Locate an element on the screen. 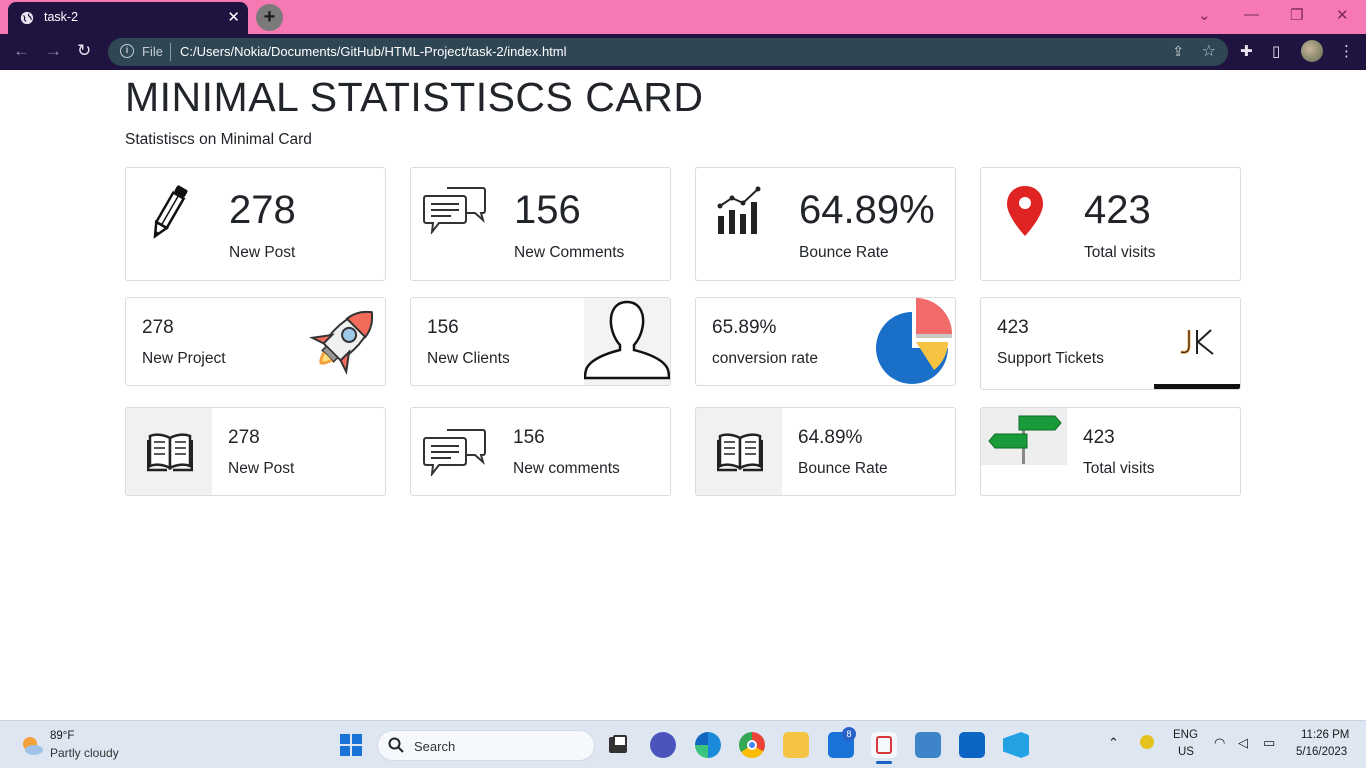 This screenshot has width=1366, height=768. stat-label: New Project is located at coordinates (184, 358).